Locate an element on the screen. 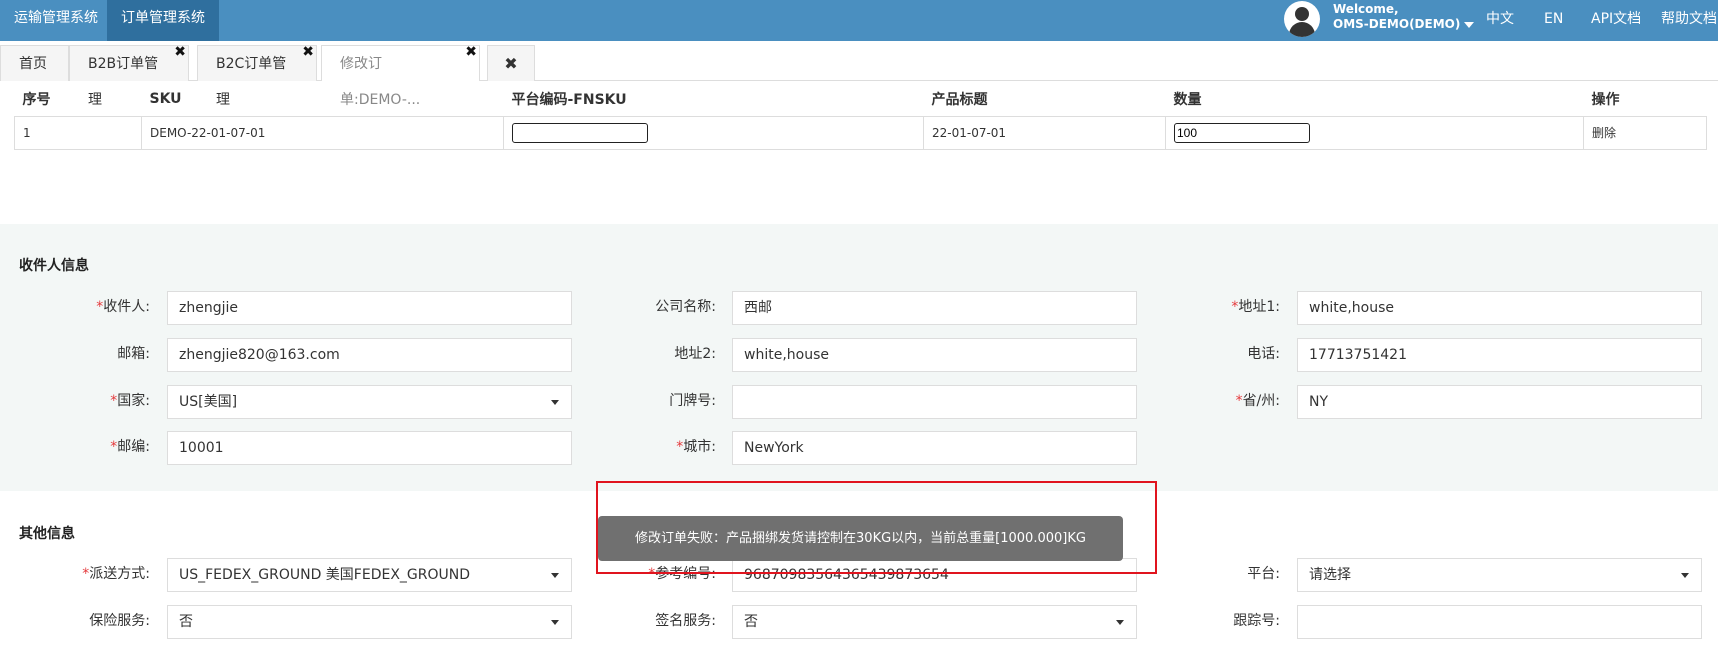  insurance-select: 否 is located at coordinates (369, 622).